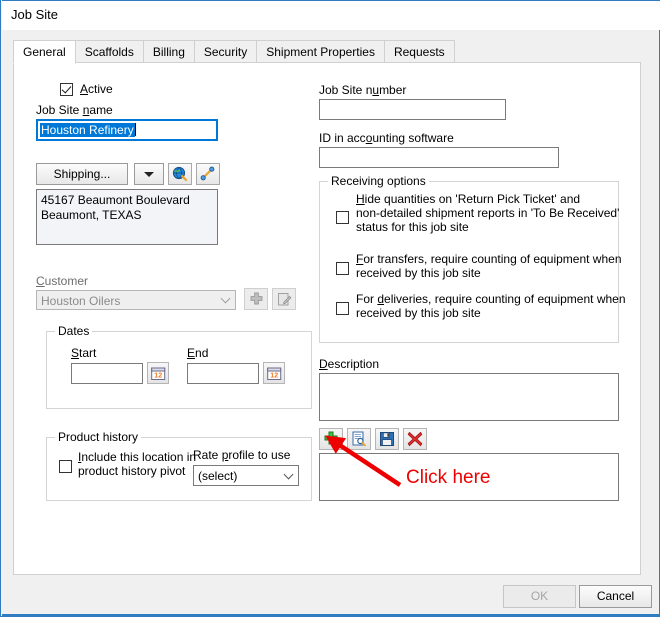 This screenshot has width=660, height=617. Describe the element at coordinates (115, 200) in the screenshot. I see `address-line-1: 45167 Beaumont Boulevard` at that location.